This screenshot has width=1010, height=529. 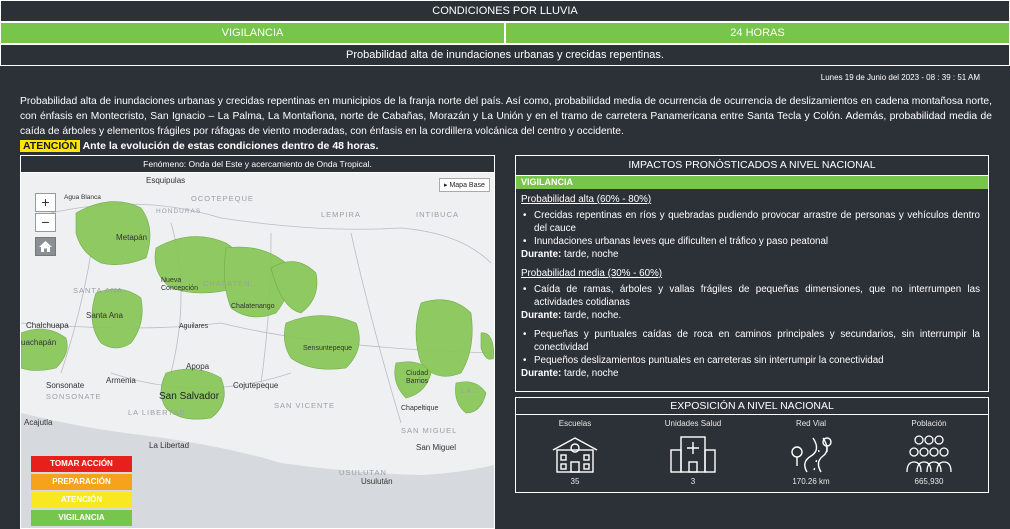 I want to click on impacts-level-badge: VIGILANCIA, so click(x=752, y=182).